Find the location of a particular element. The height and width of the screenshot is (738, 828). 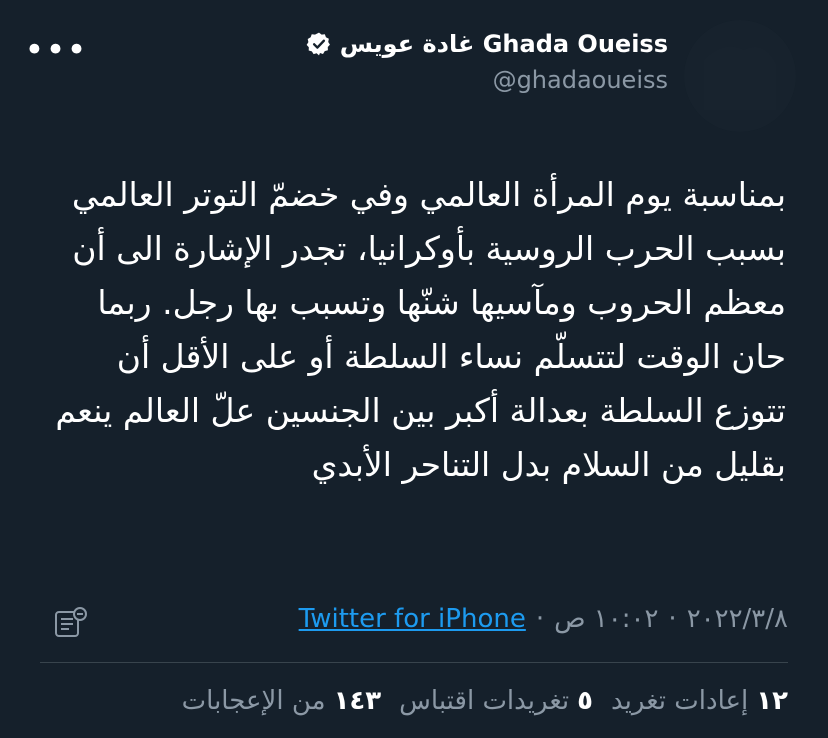

retweets-label: إعادات تغريد is located at coordinates (680, 701).